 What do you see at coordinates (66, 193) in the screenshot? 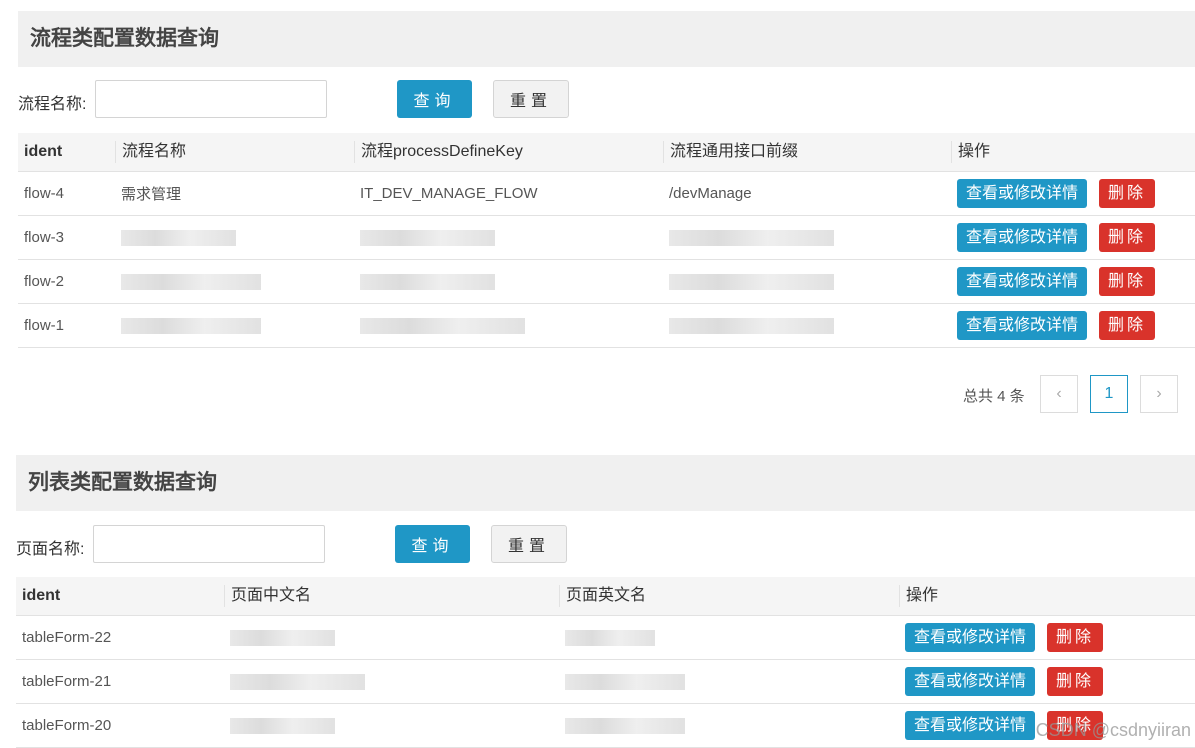
I see `row-ident: flow-4` at bounding box center [66, 193].